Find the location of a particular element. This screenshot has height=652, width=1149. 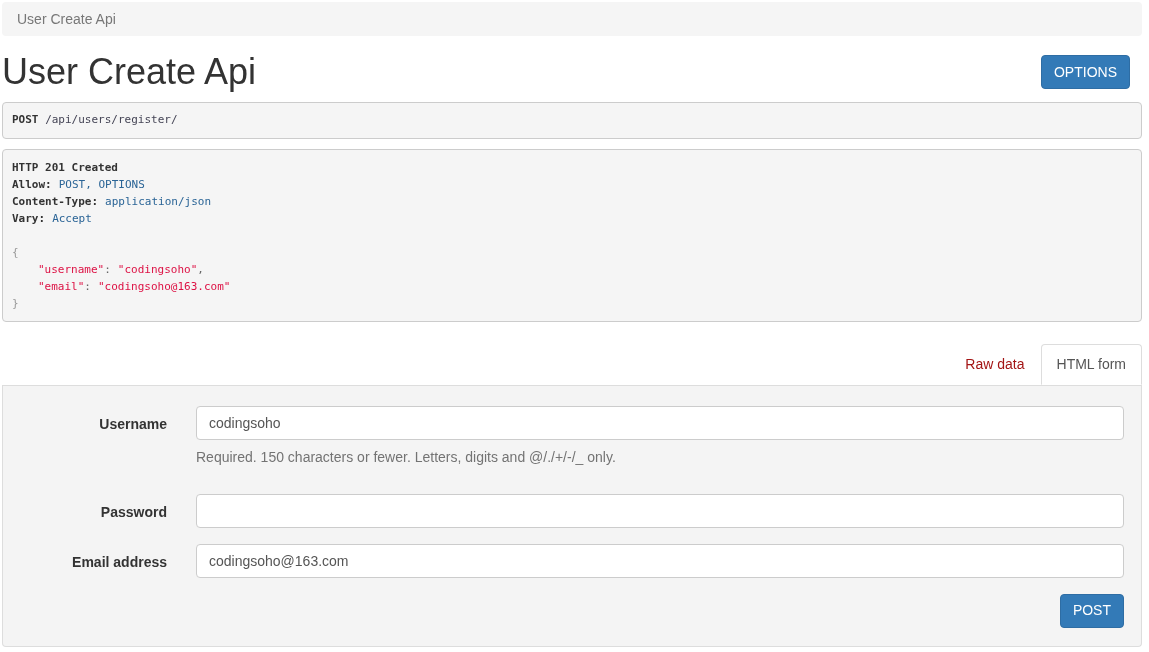

header-name: Allow: is located at coordinates (32, 184).